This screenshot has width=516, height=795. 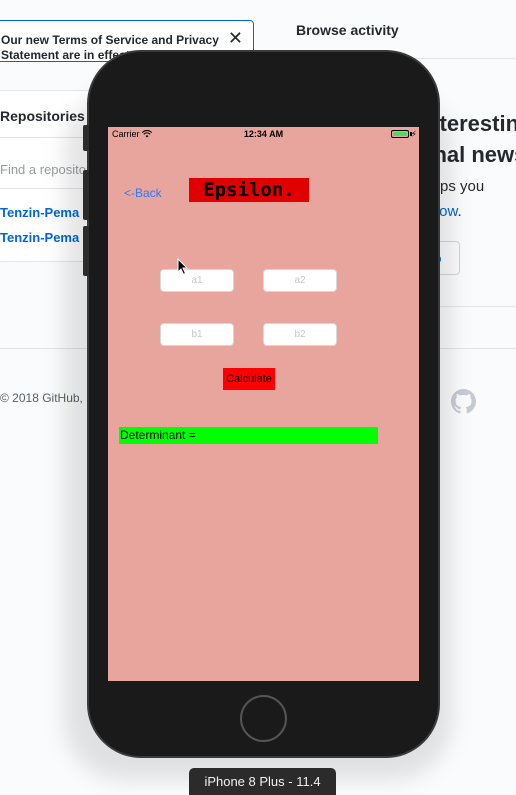 What do you see at coordinates (249, 379) in the screenshot?
I see `calculate-button: Calculate` at bounding box center [249, 379].